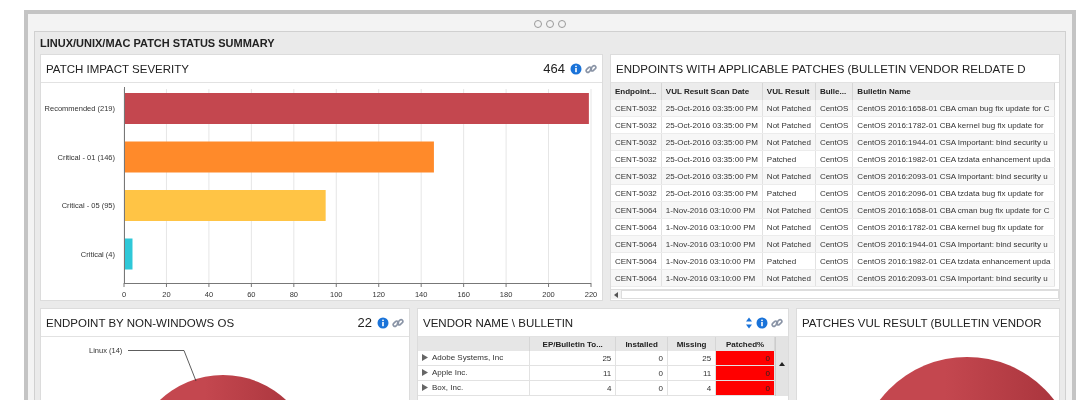 The width and height of the screenshot is (1080, 400). I want to click on column-header: Installed, so click(641, 344).